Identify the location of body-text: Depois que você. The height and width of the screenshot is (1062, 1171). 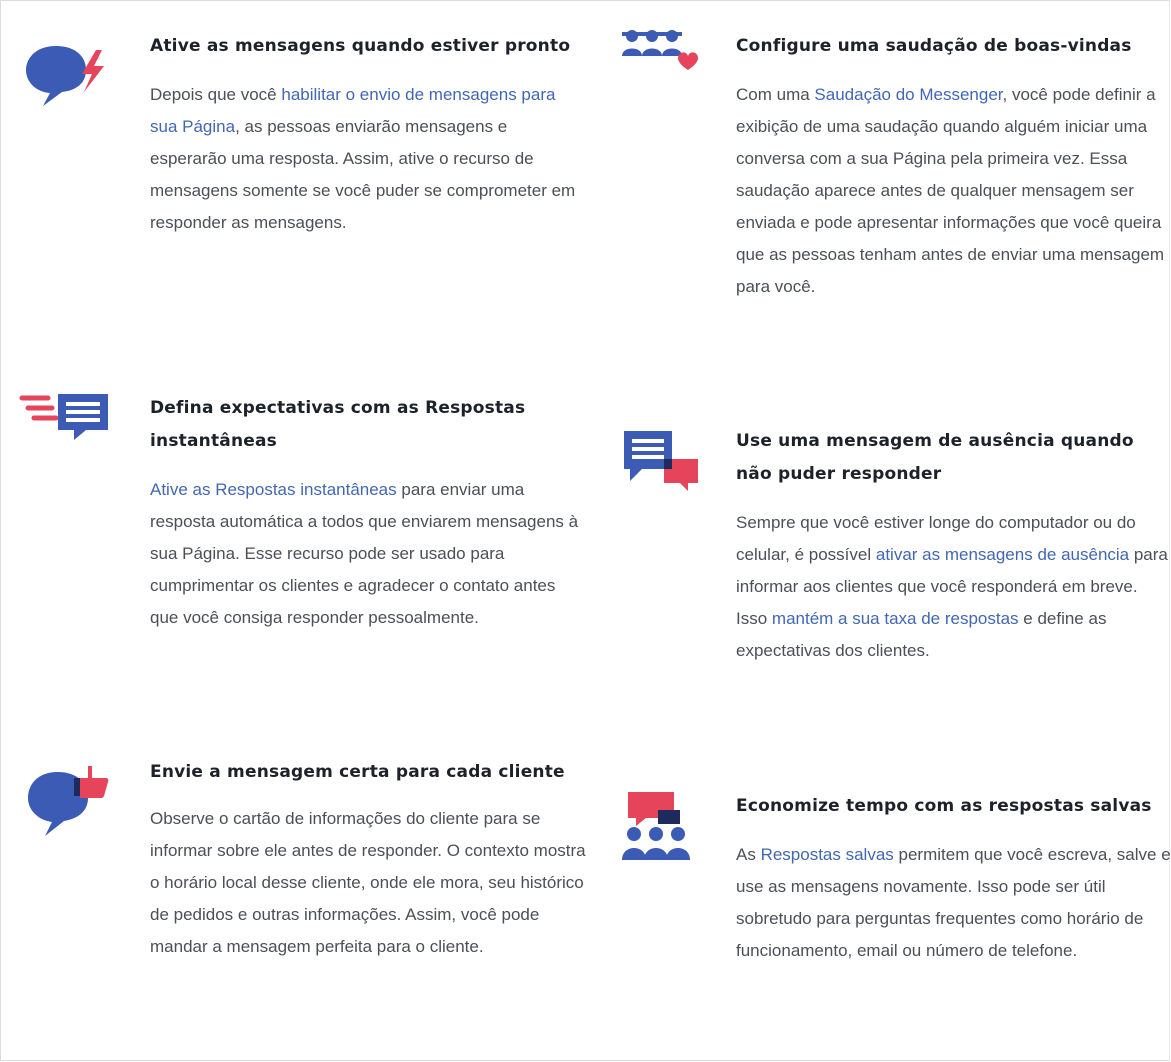
(216, 94).